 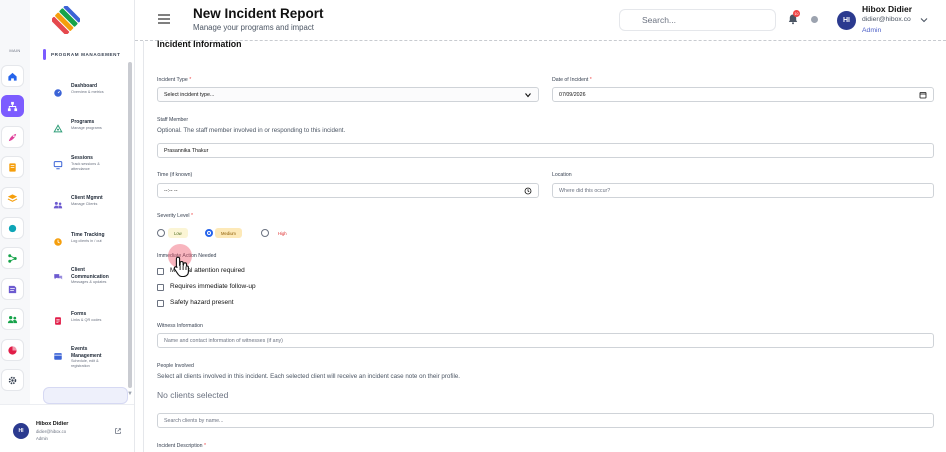 I want to click on follow-up-checkbox, so click(x=160, y=287).